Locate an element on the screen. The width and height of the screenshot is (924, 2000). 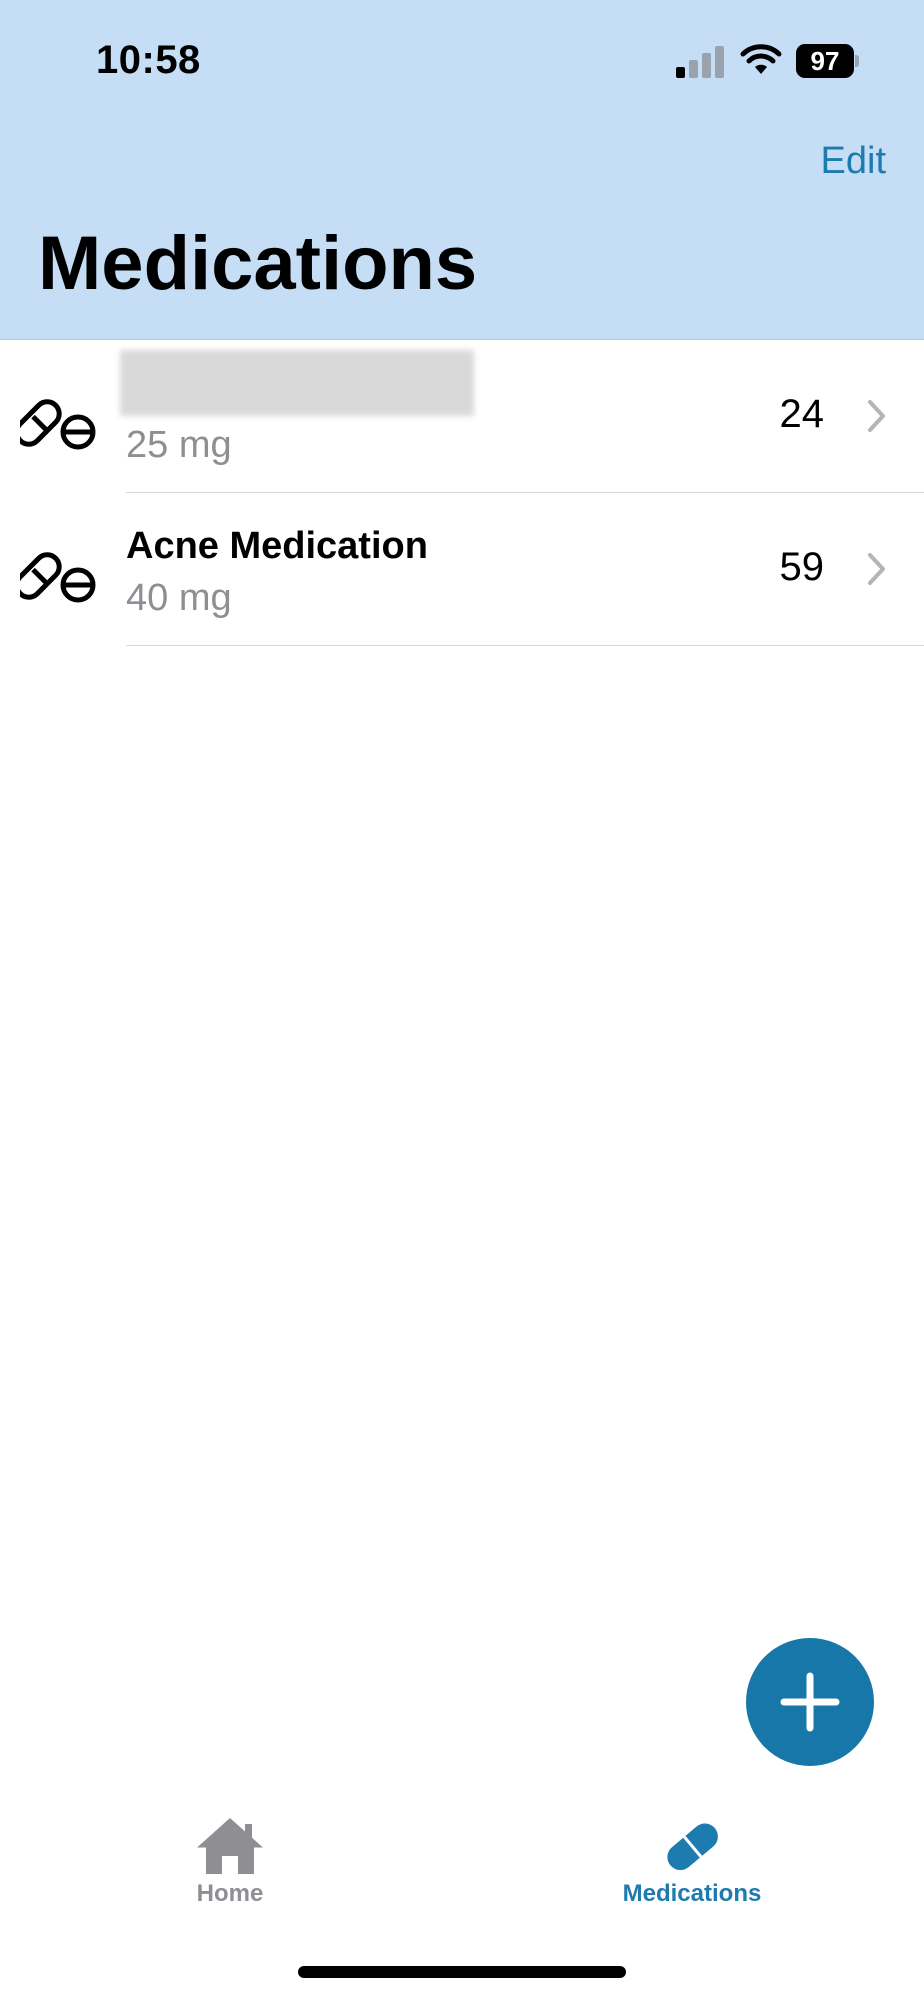
medication-row: 25 mg 24 is located at coordinates (462, 416).